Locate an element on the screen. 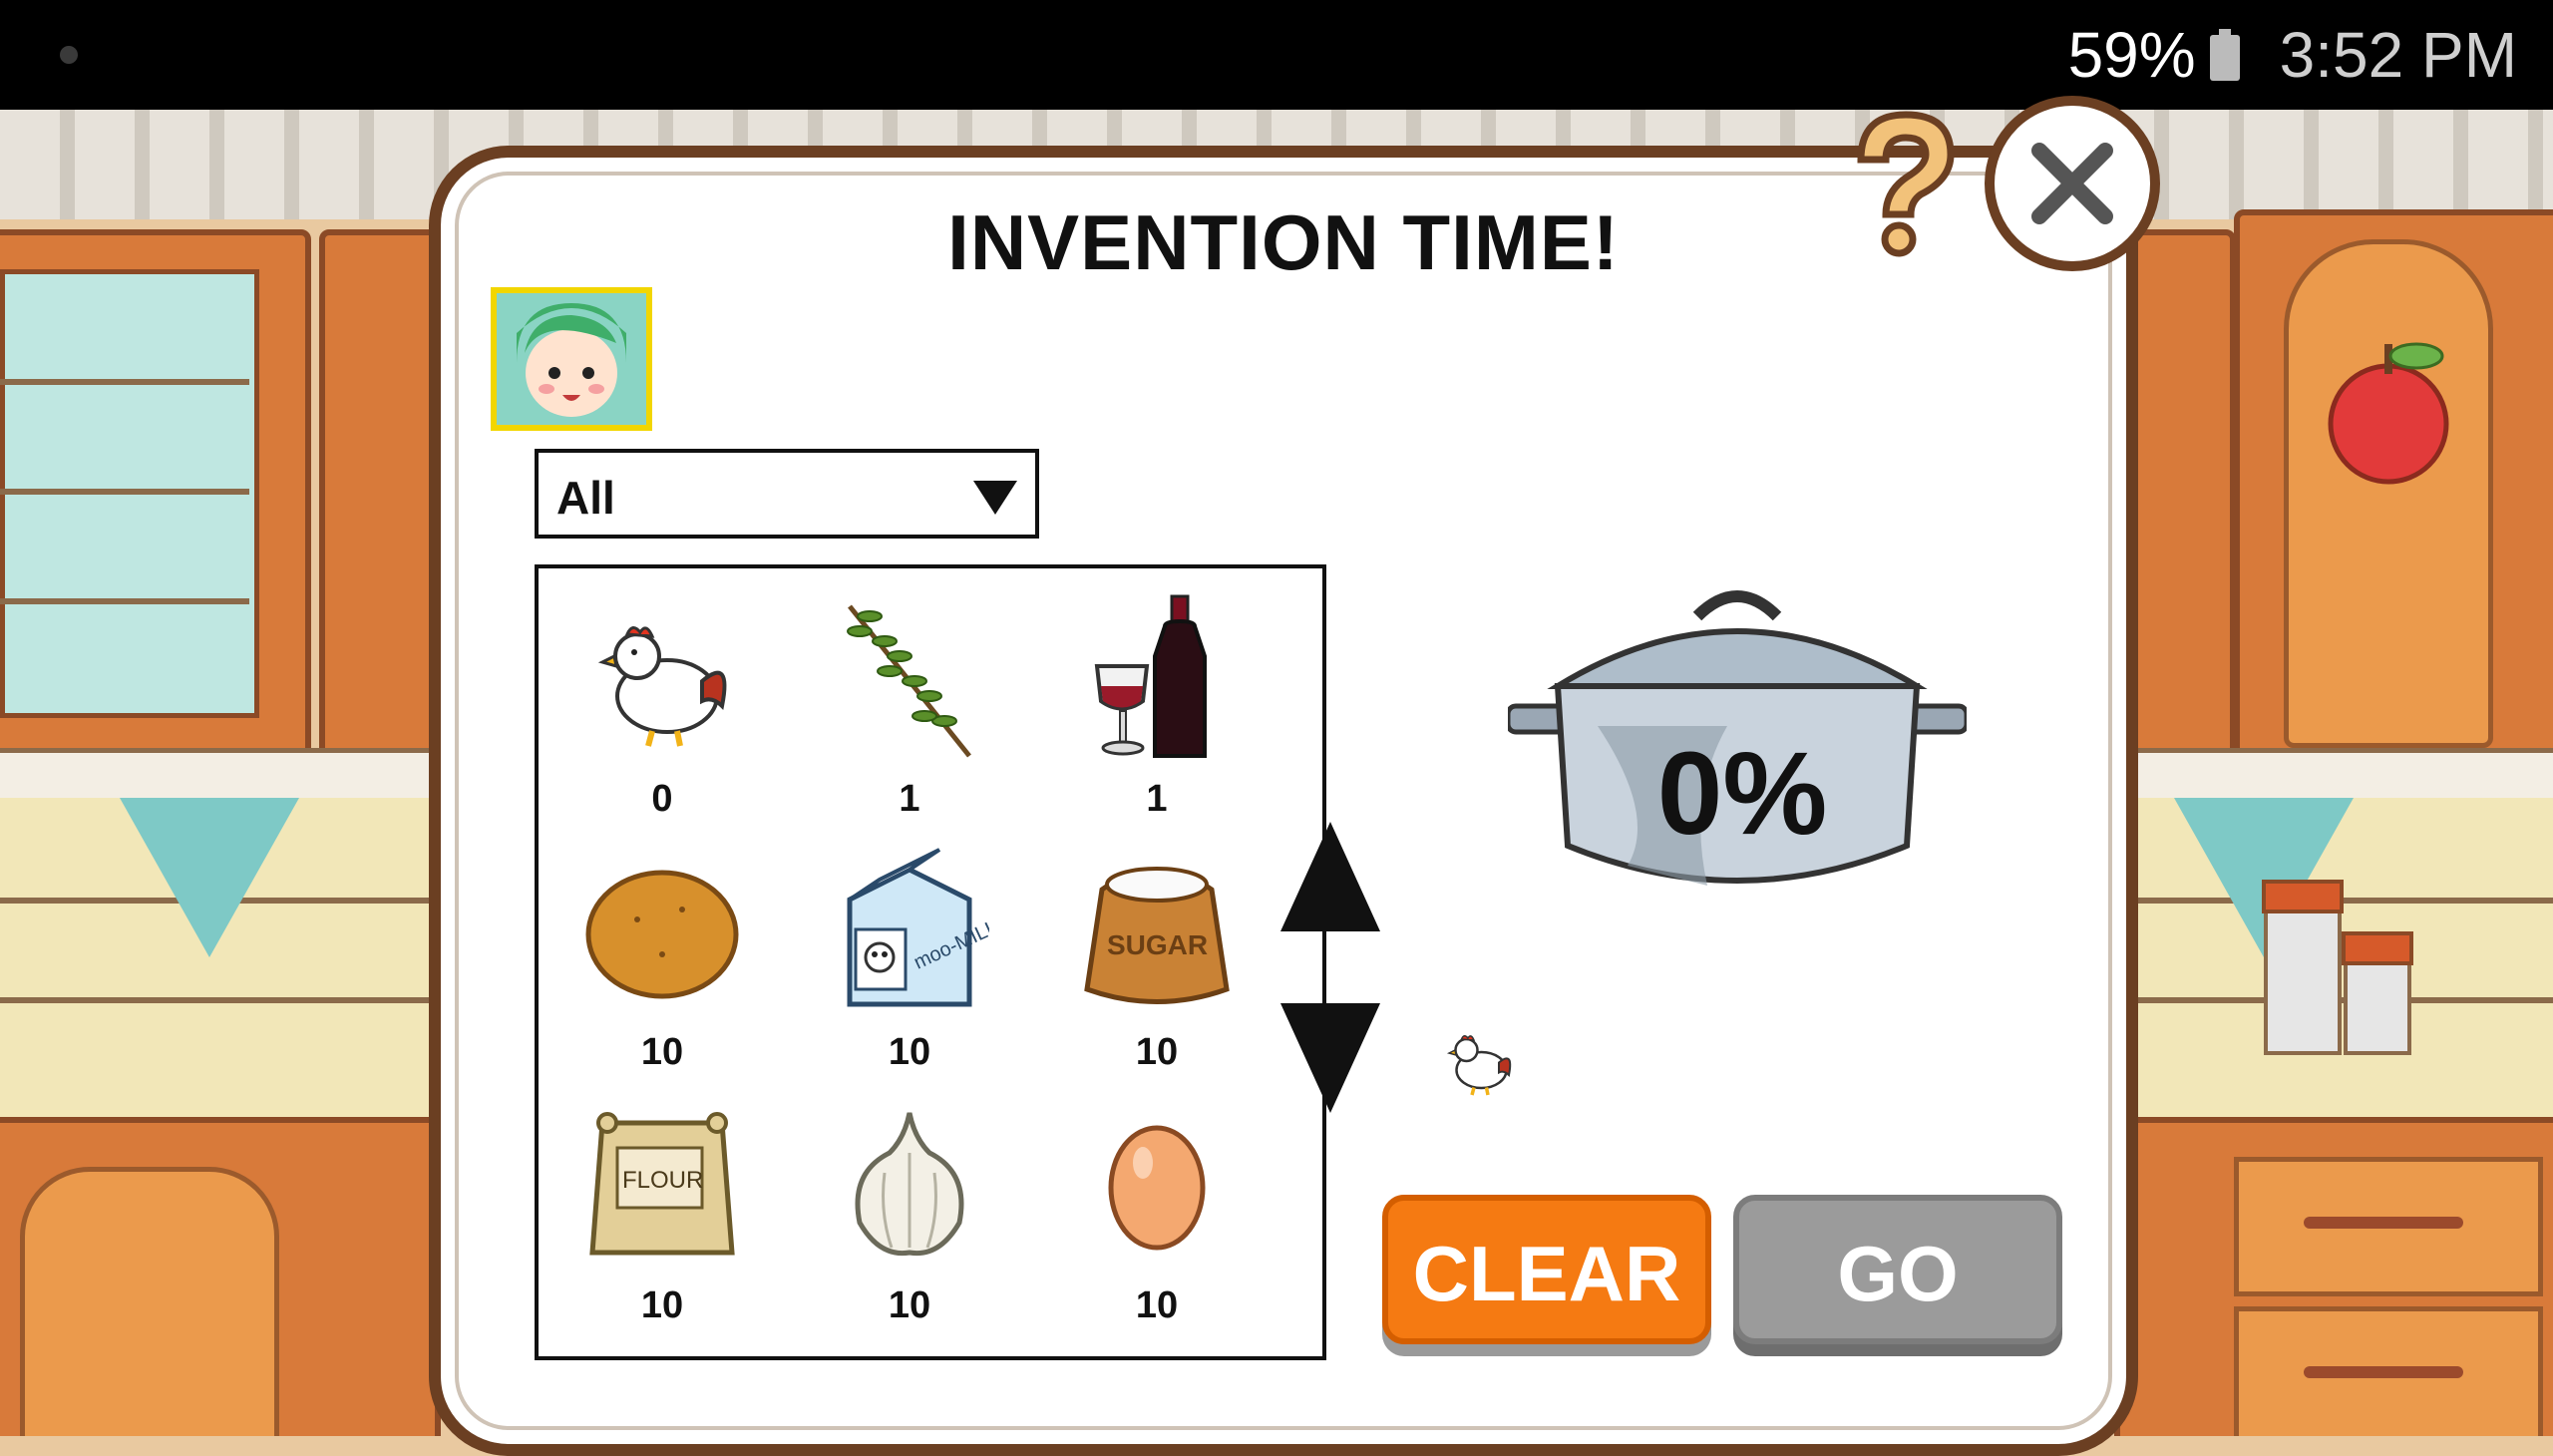 Image resolution: width=2553 pixels, height=1456 pixels. wine-icon is located at coordinates (1150, 676).